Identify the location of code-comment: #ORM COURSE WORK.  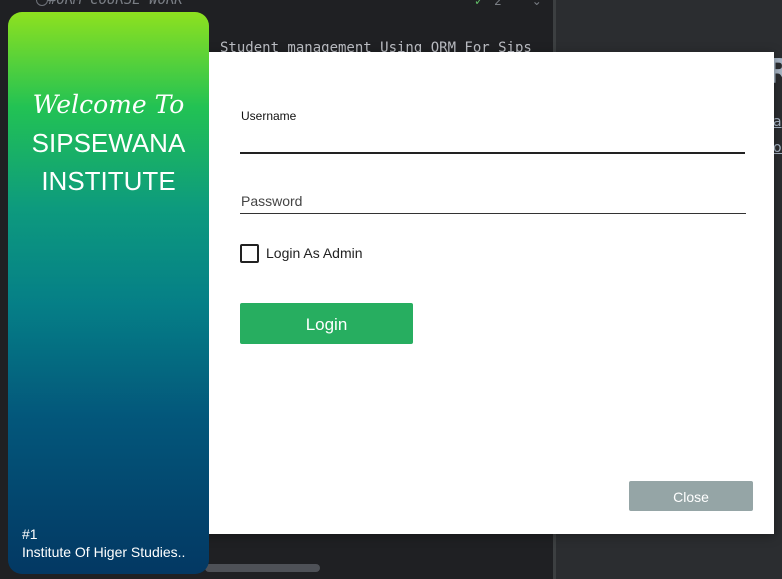
(115, 4).